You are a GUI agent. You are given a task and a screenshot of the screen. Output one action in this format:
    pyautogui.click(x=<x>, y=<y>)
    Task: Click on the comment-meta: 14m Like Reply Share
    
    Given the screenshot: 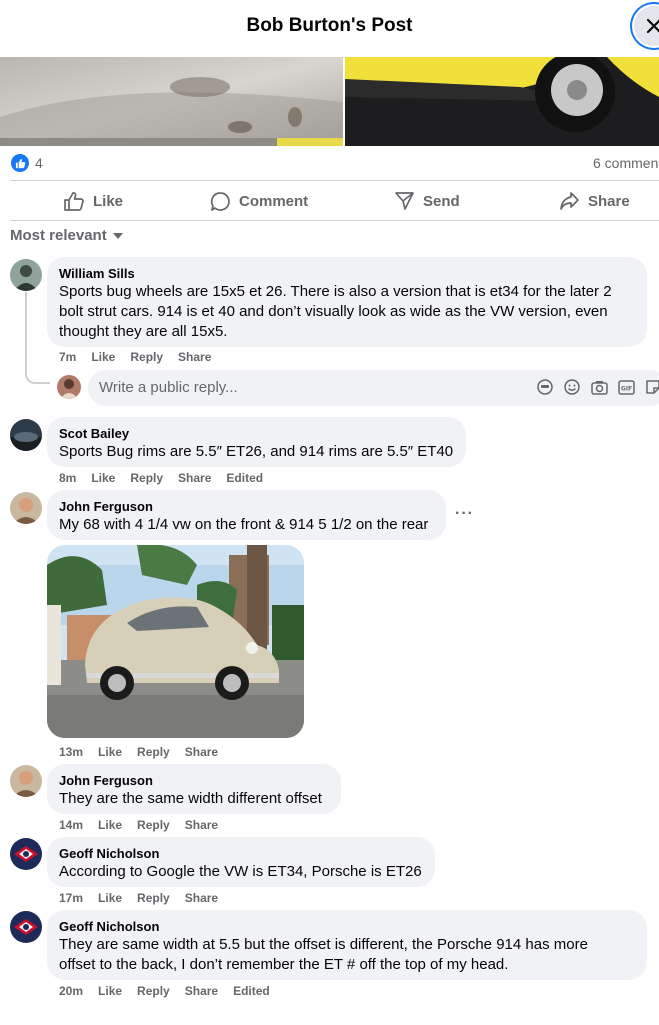 What is the action you would take?
    pyautogui.click(x=138, y=825)
    